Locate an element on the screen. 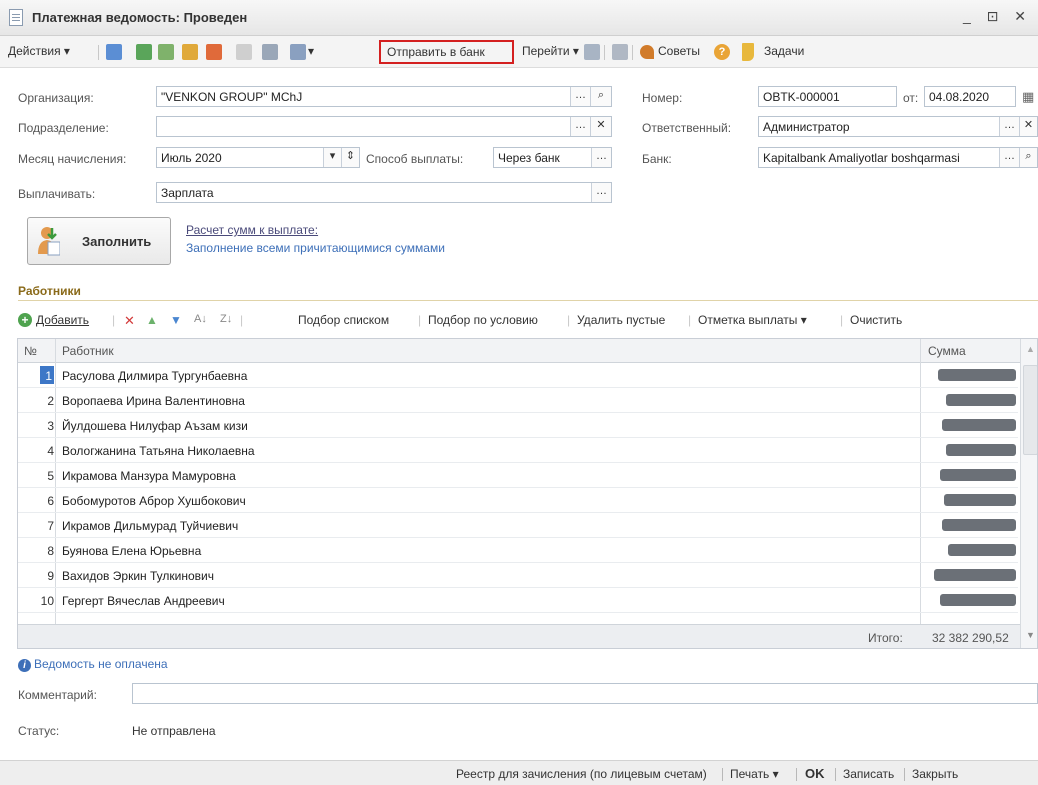 Image resolution: width=1038 pixels, height=785 pixels. table-row: 8 Буянова Елена Юрьевна is located at coordinates (518, 550).